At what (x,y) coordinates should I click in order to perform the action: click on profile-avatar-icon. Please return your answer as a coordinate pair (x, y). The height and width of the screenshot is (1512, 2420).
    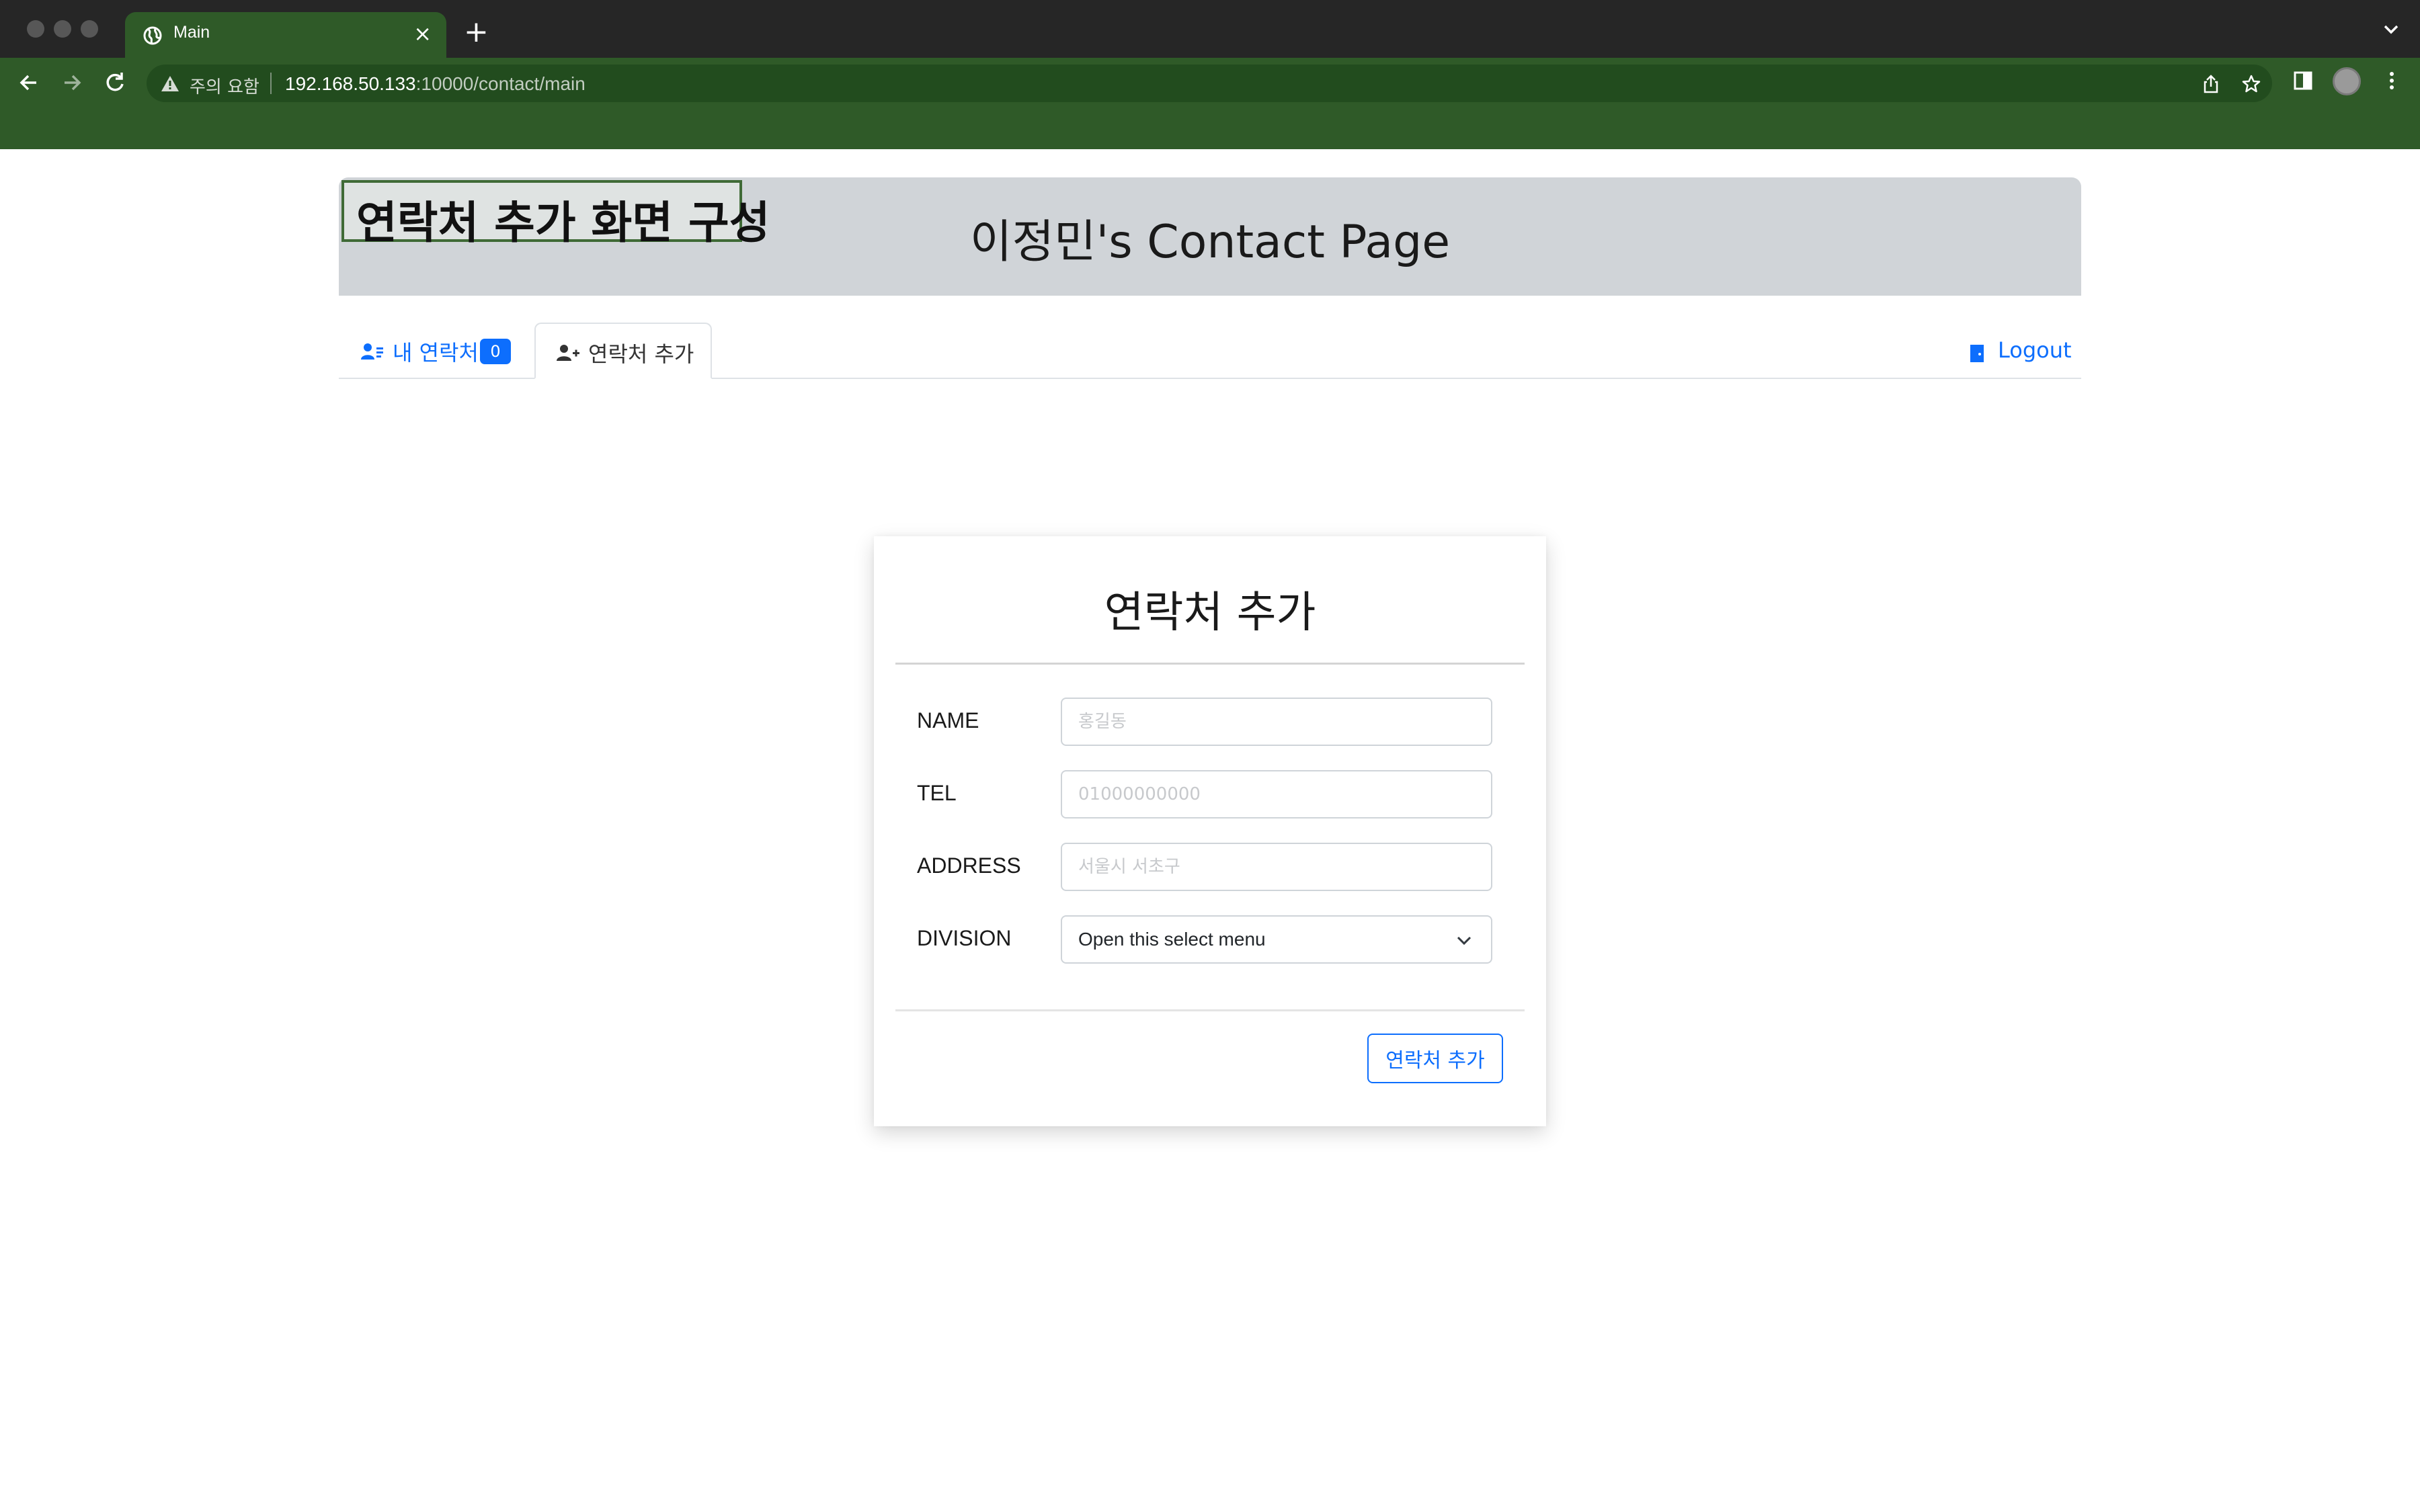
    Looking at the image, I should click on (2347, 81).